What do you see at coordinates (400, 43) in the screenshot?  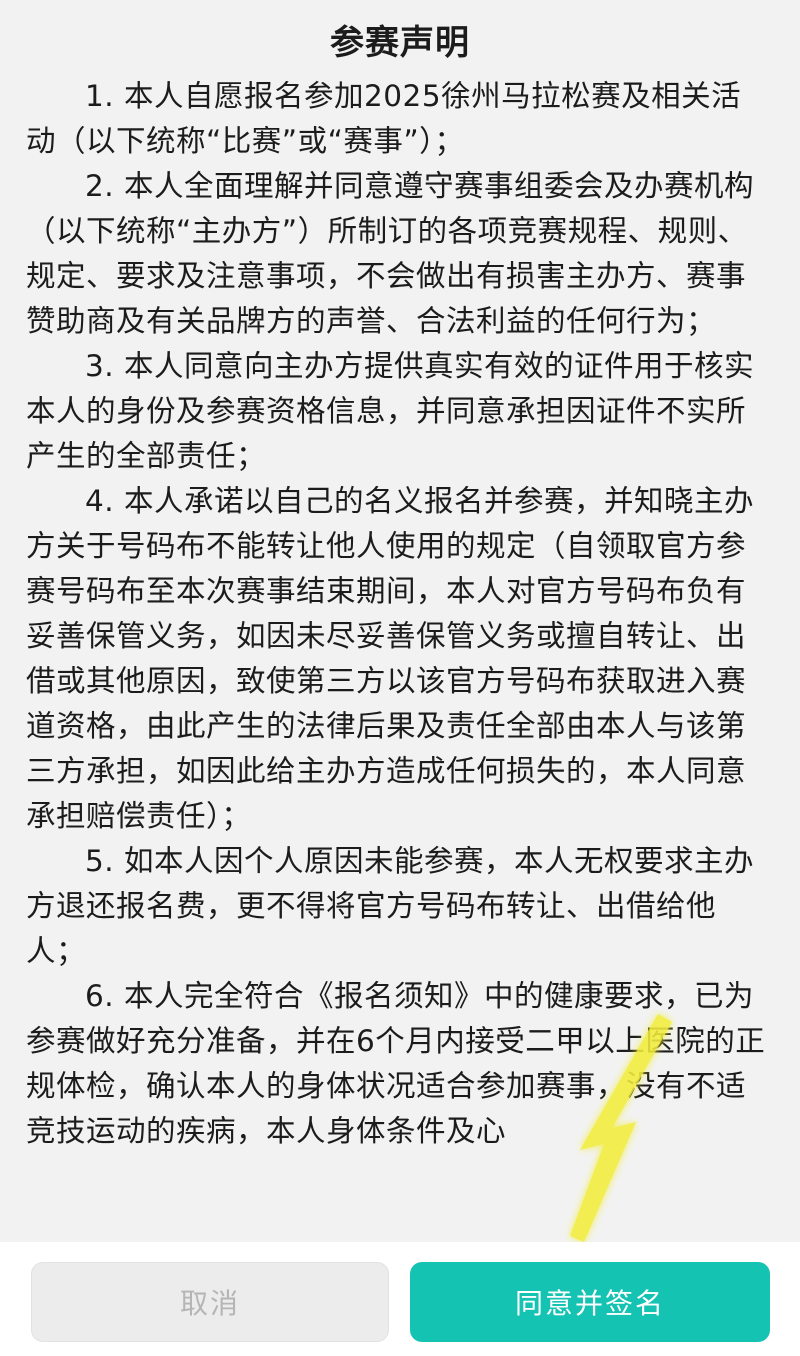 I see `page-title: 参赛声明` at bounding box center [400, 43].